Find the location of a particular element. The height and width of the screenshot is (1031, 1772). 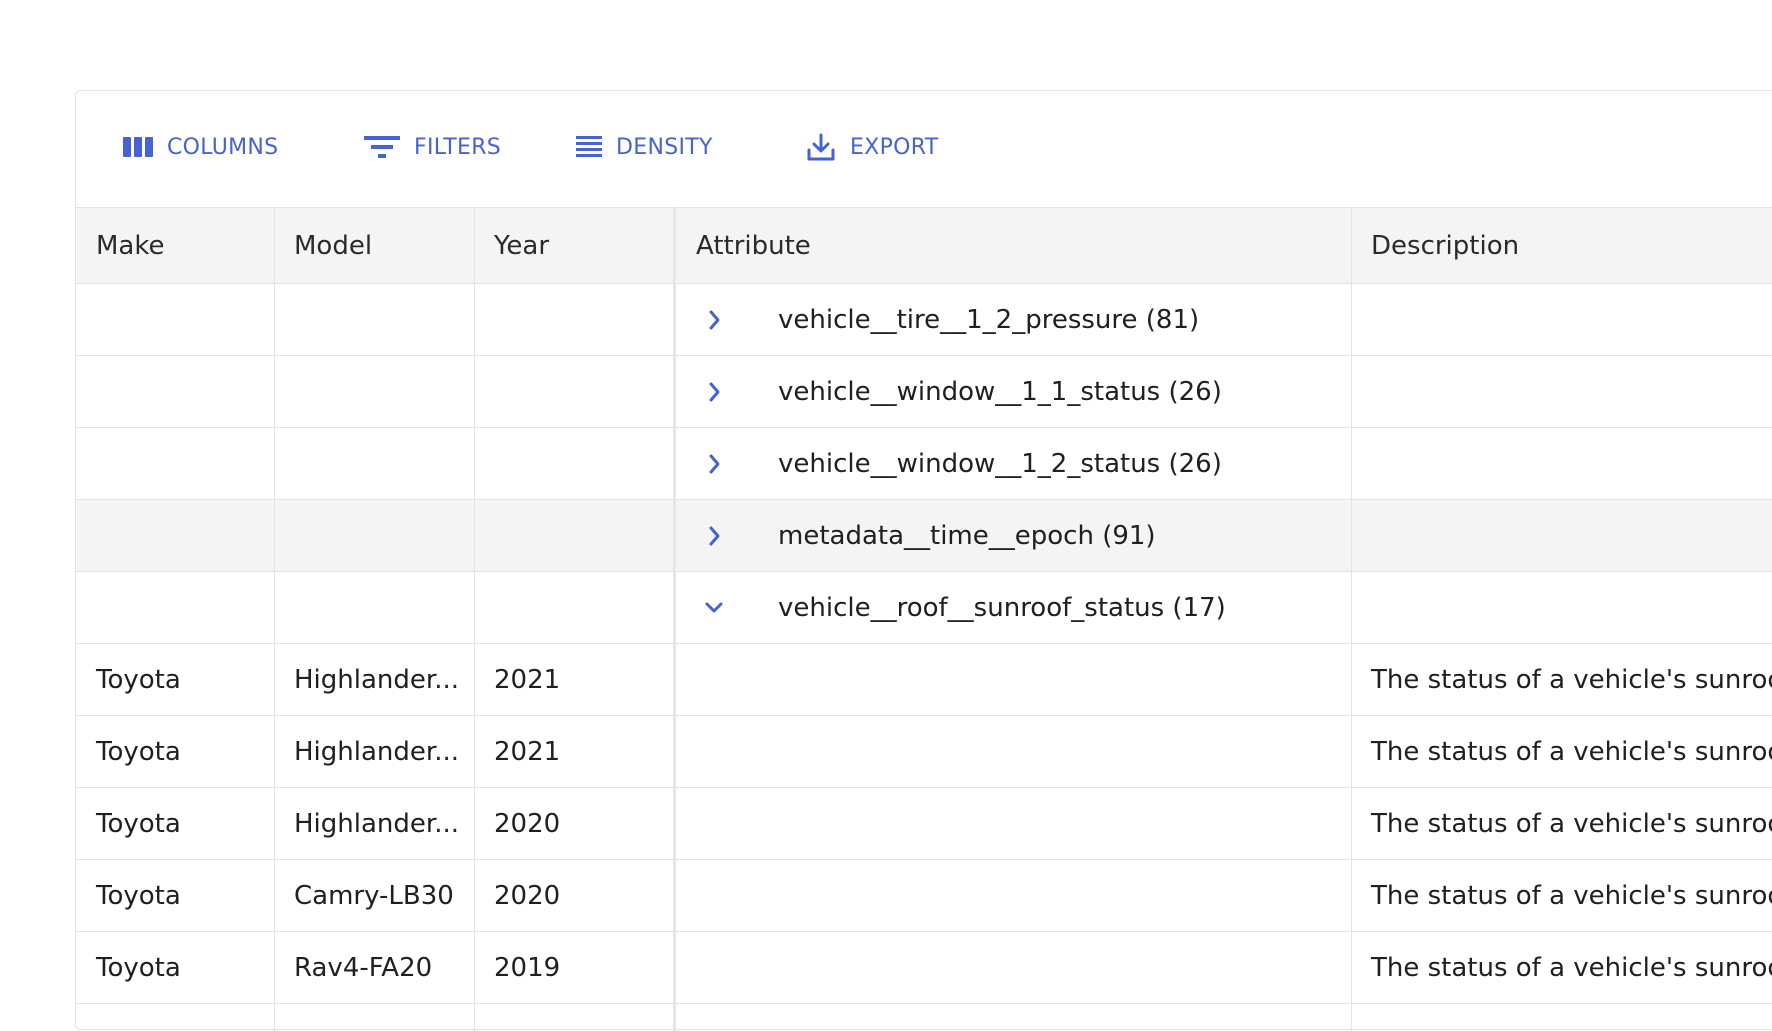

column-header-row: Make Model Year Attribute Description is located at coordinates (924, 245).